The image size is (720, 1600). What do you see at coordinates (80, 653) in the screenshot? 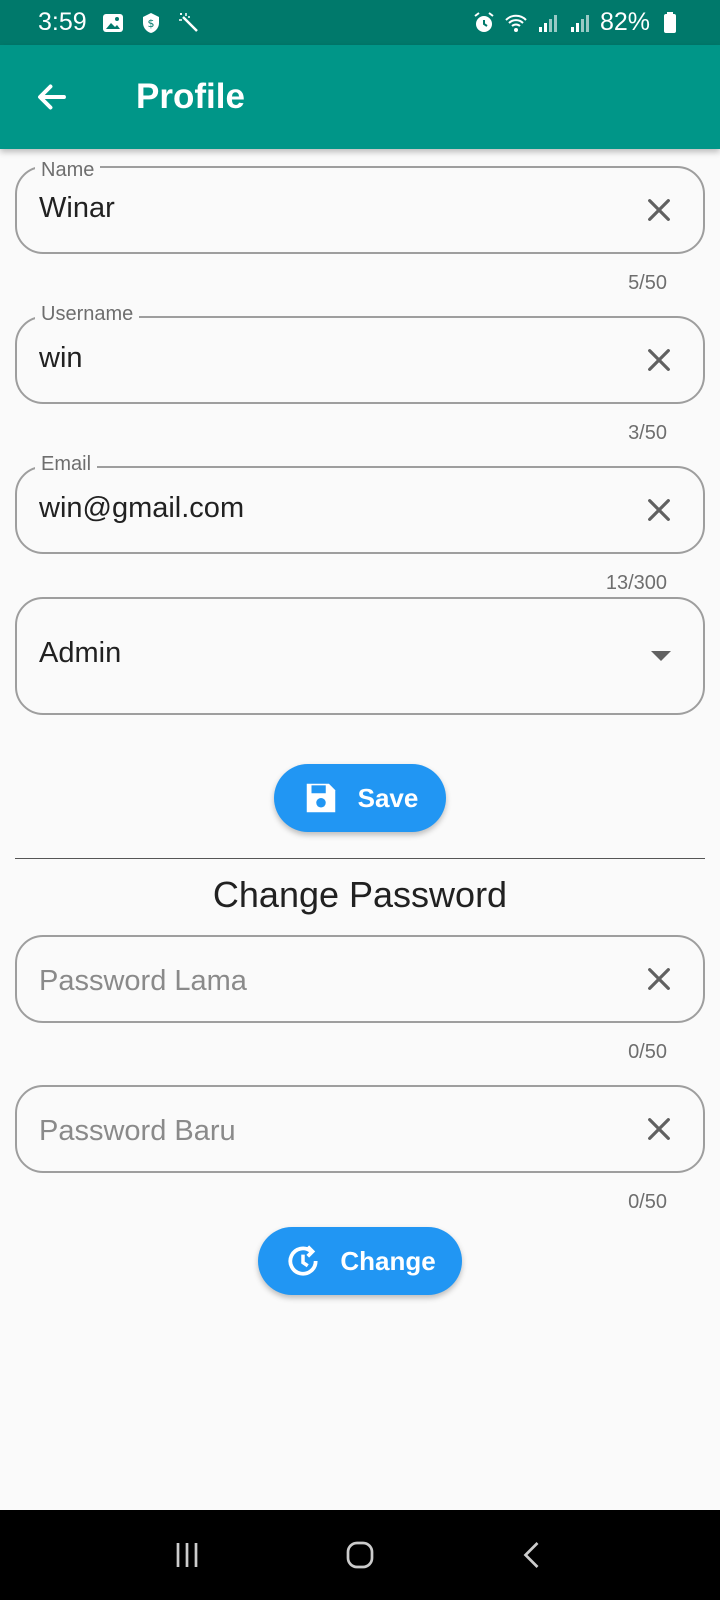
I see `role-value: Admin` at bounding box center [80, 653].